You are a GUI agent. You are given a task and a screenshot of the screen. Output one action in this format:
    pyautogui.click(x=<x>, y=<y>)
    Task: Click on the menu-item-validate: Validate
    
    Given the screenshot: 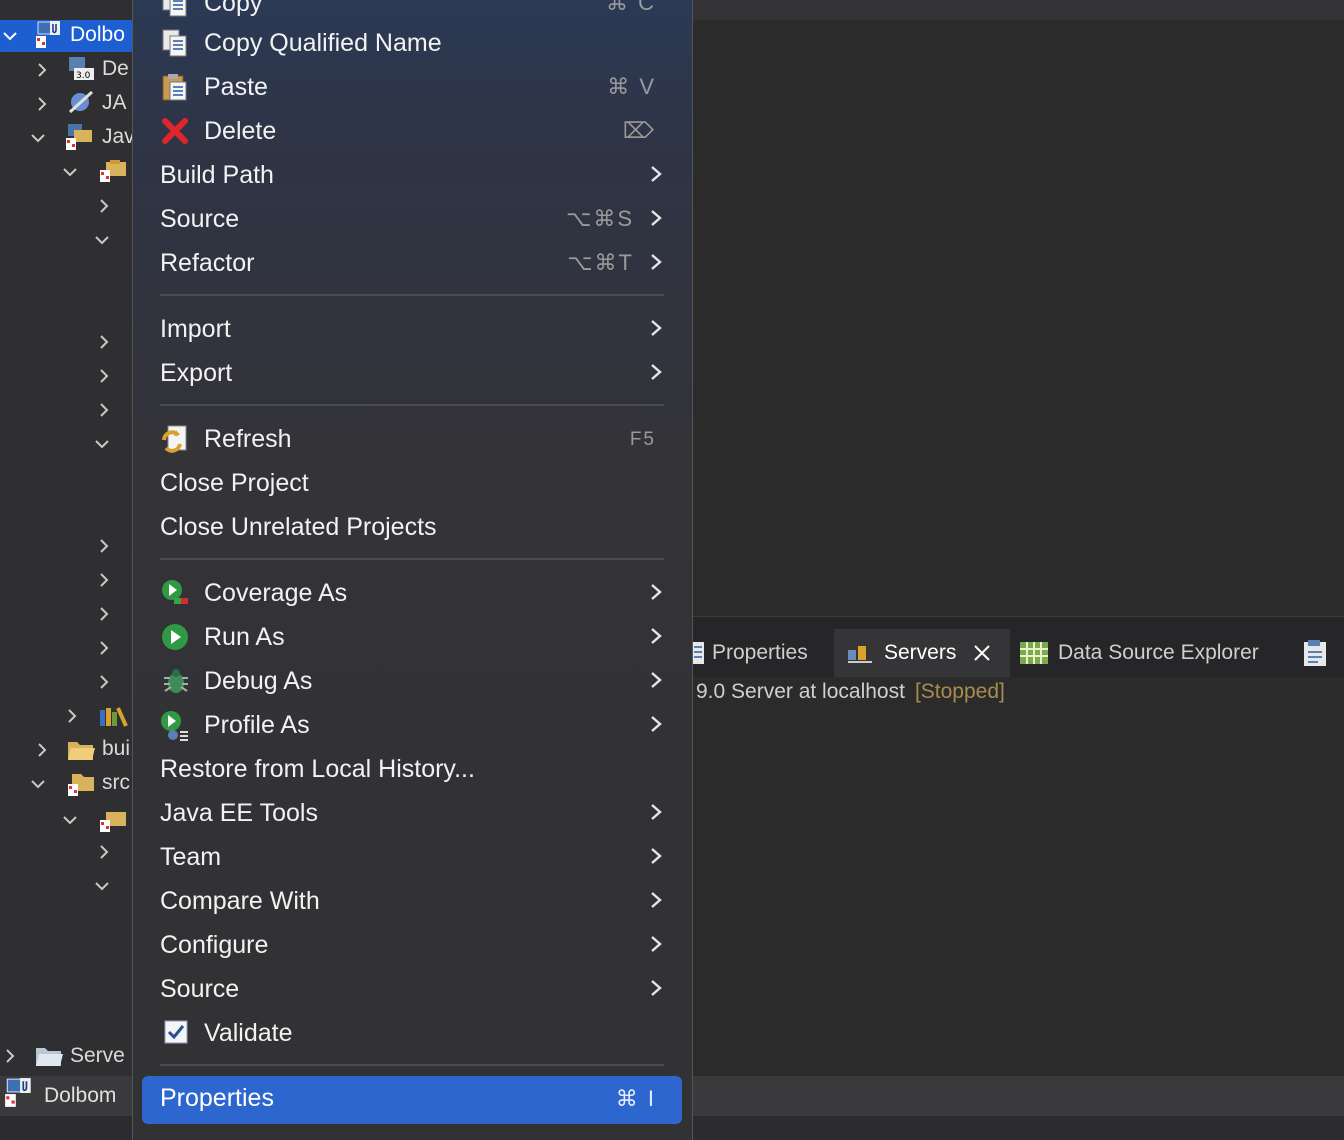 What is the action you would take?
    pyautogui.click(x=412, y=1032)
    